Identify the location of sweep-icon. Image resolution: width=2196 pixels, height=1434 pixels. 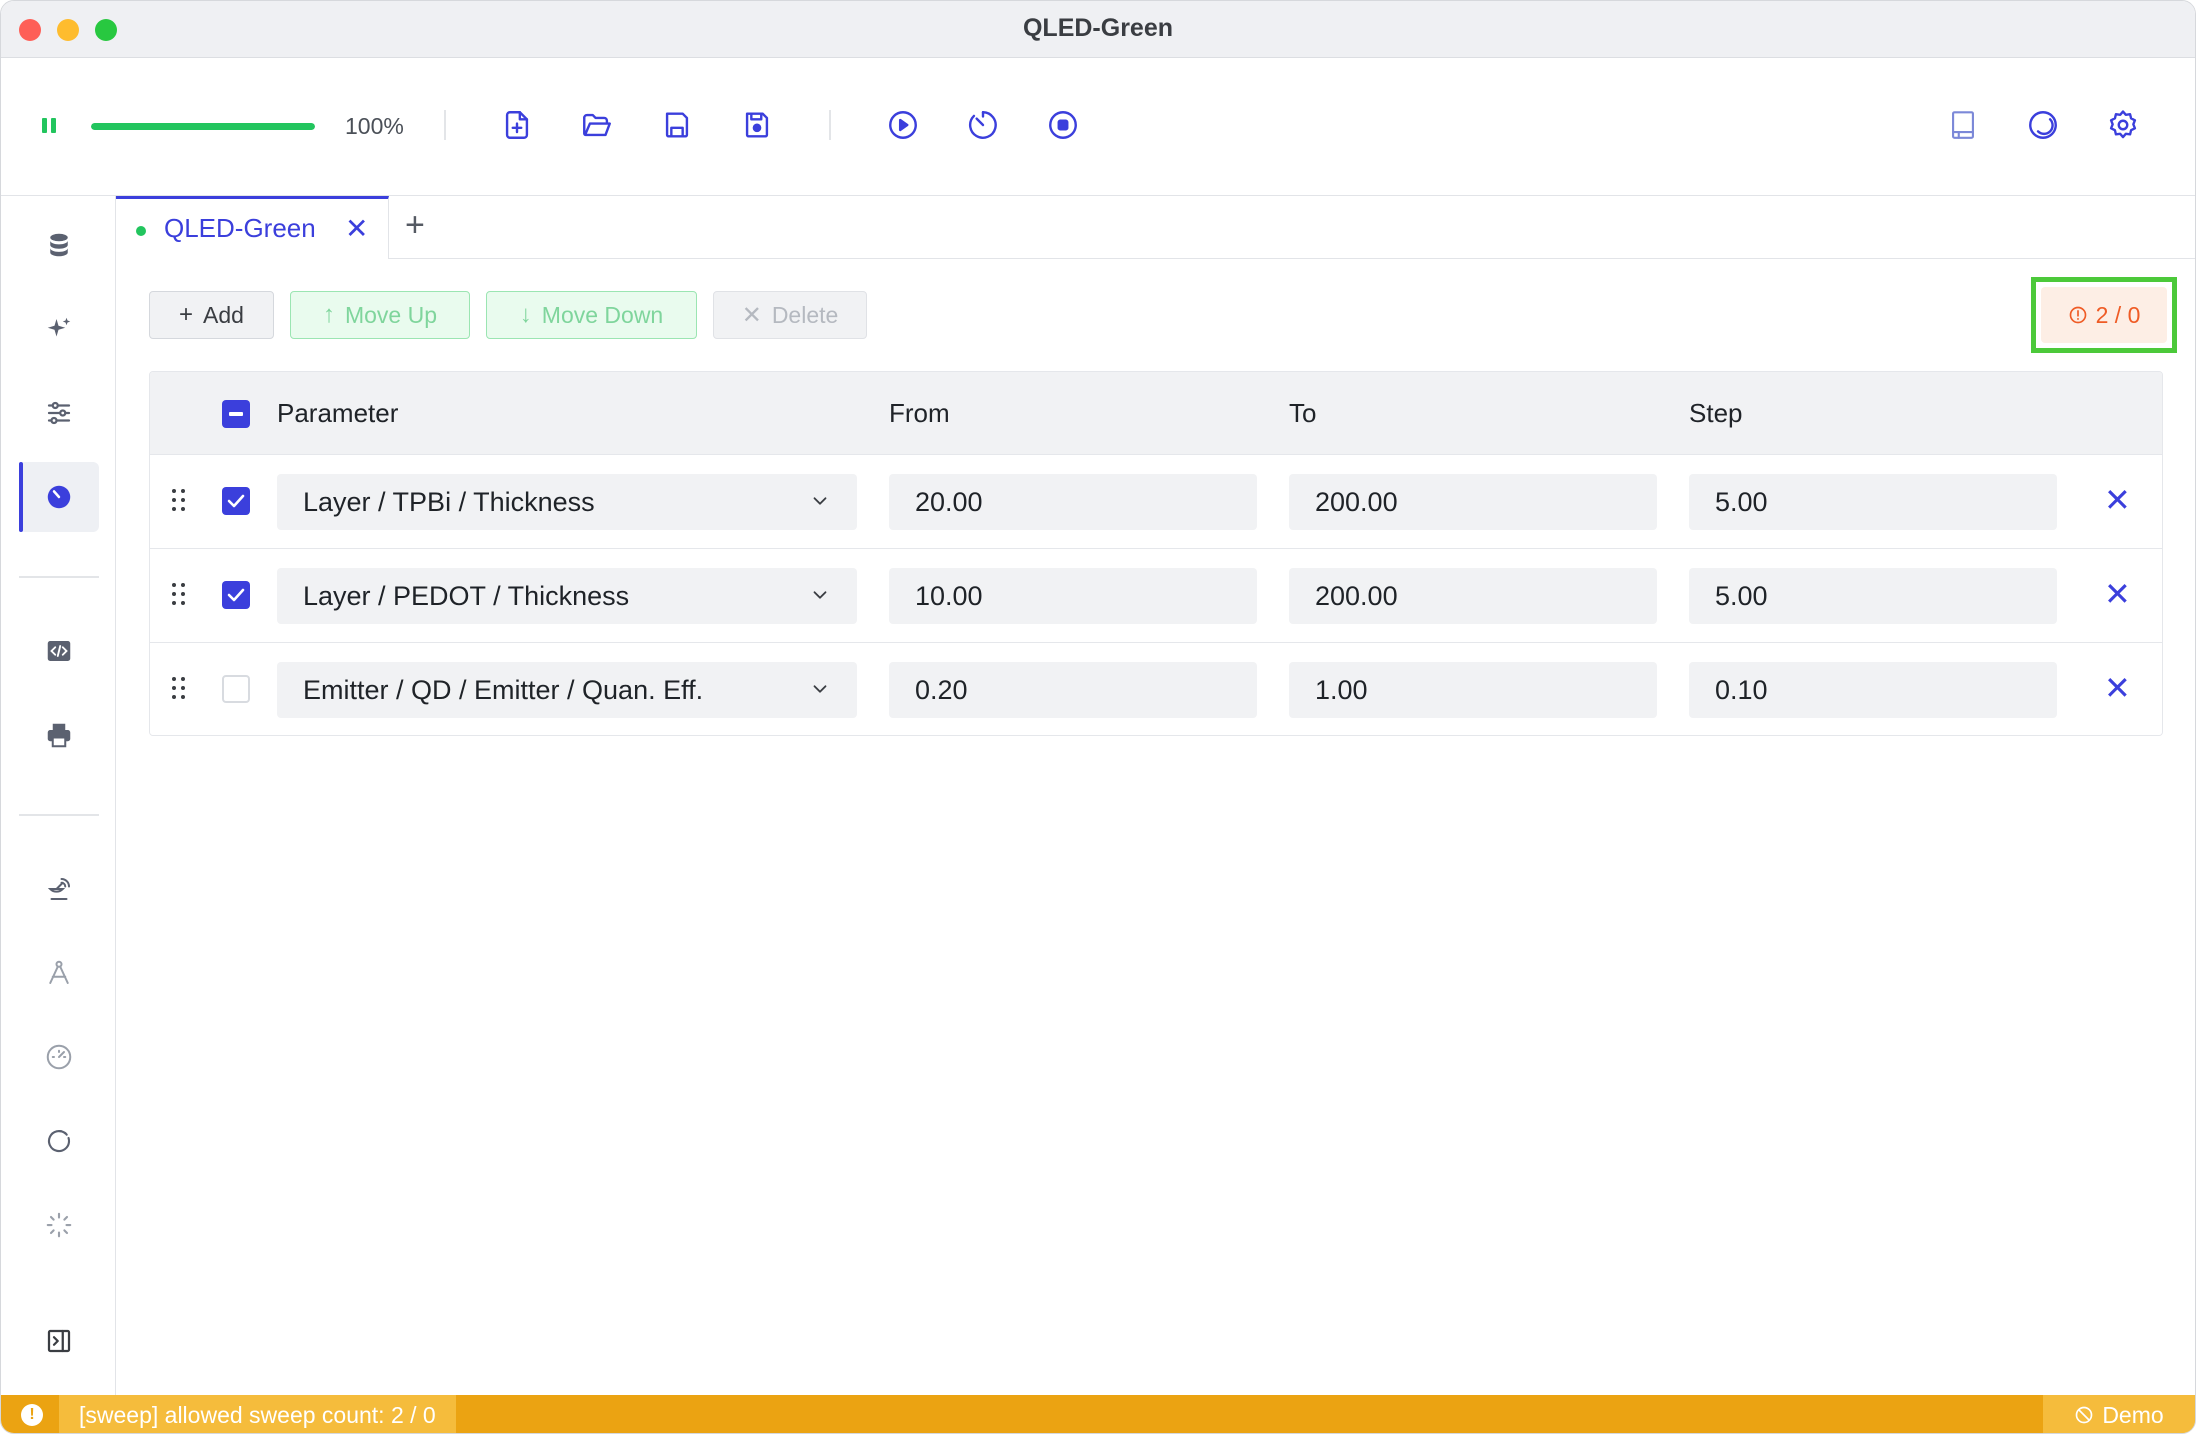
(59, 497).